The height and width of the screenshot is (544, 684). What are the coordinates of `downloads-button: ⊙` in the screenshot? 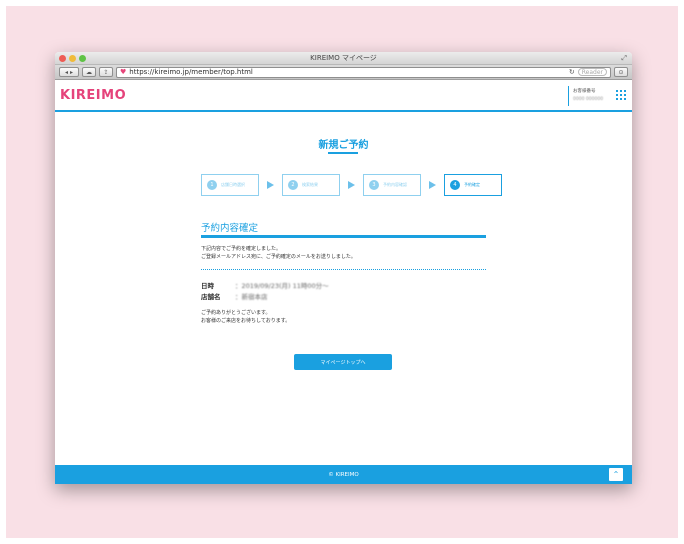 It's located at (621, 72).